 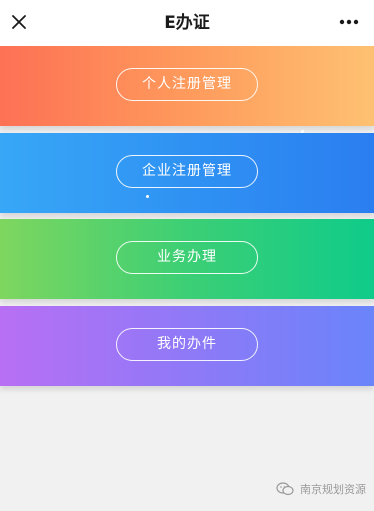 I want to click on more-button, so click(x=349, y=22).